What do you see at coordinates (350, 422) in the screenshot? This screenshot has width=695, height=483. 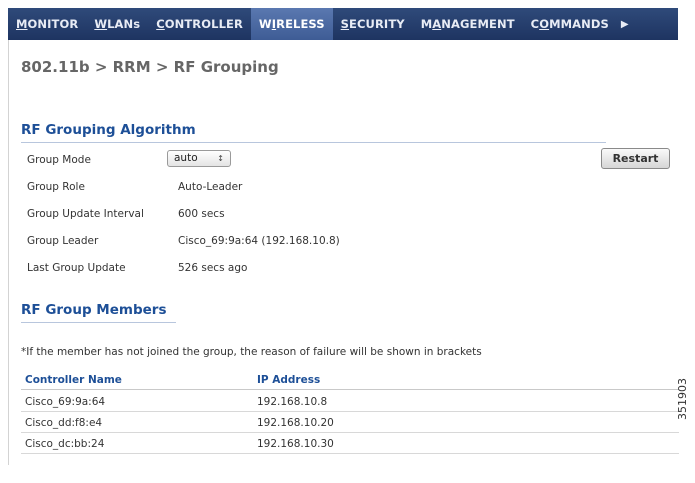 I see `table-row: Cisco_dd:f8:e4 192.168.10.20` at bounding box center [350, 422].